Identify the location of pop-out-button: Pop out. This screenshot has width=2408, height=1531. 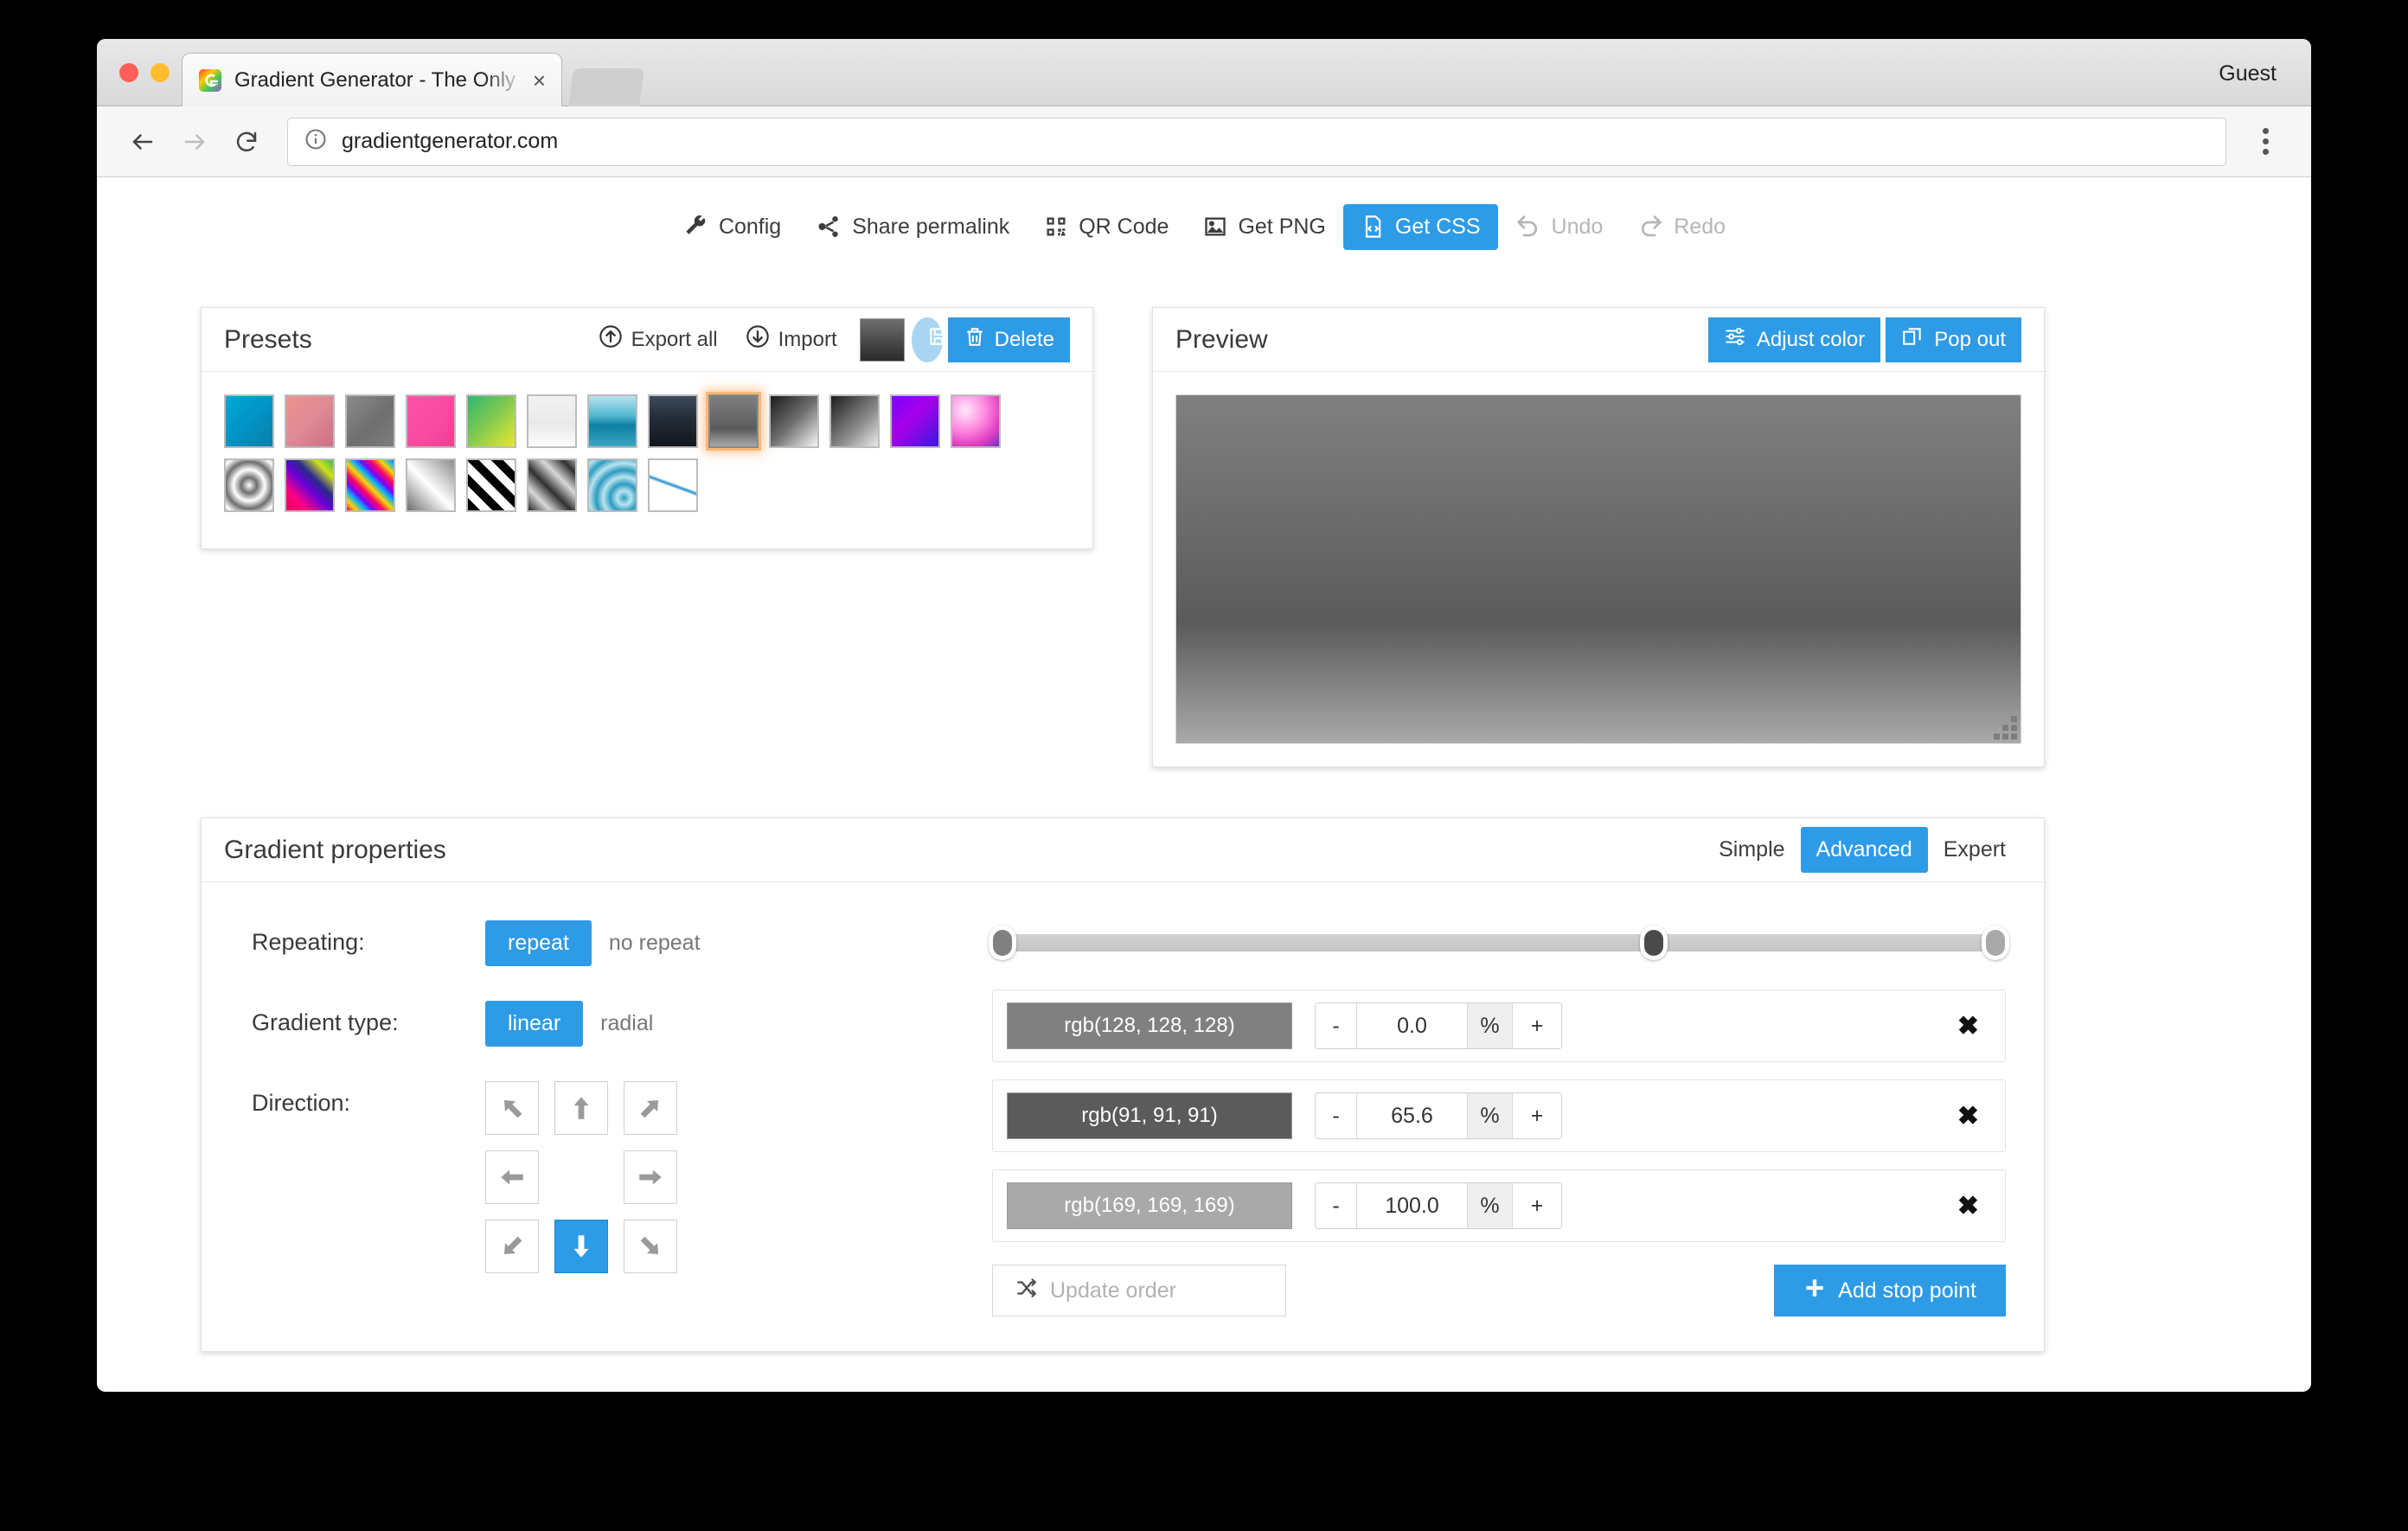
(1953, 339).